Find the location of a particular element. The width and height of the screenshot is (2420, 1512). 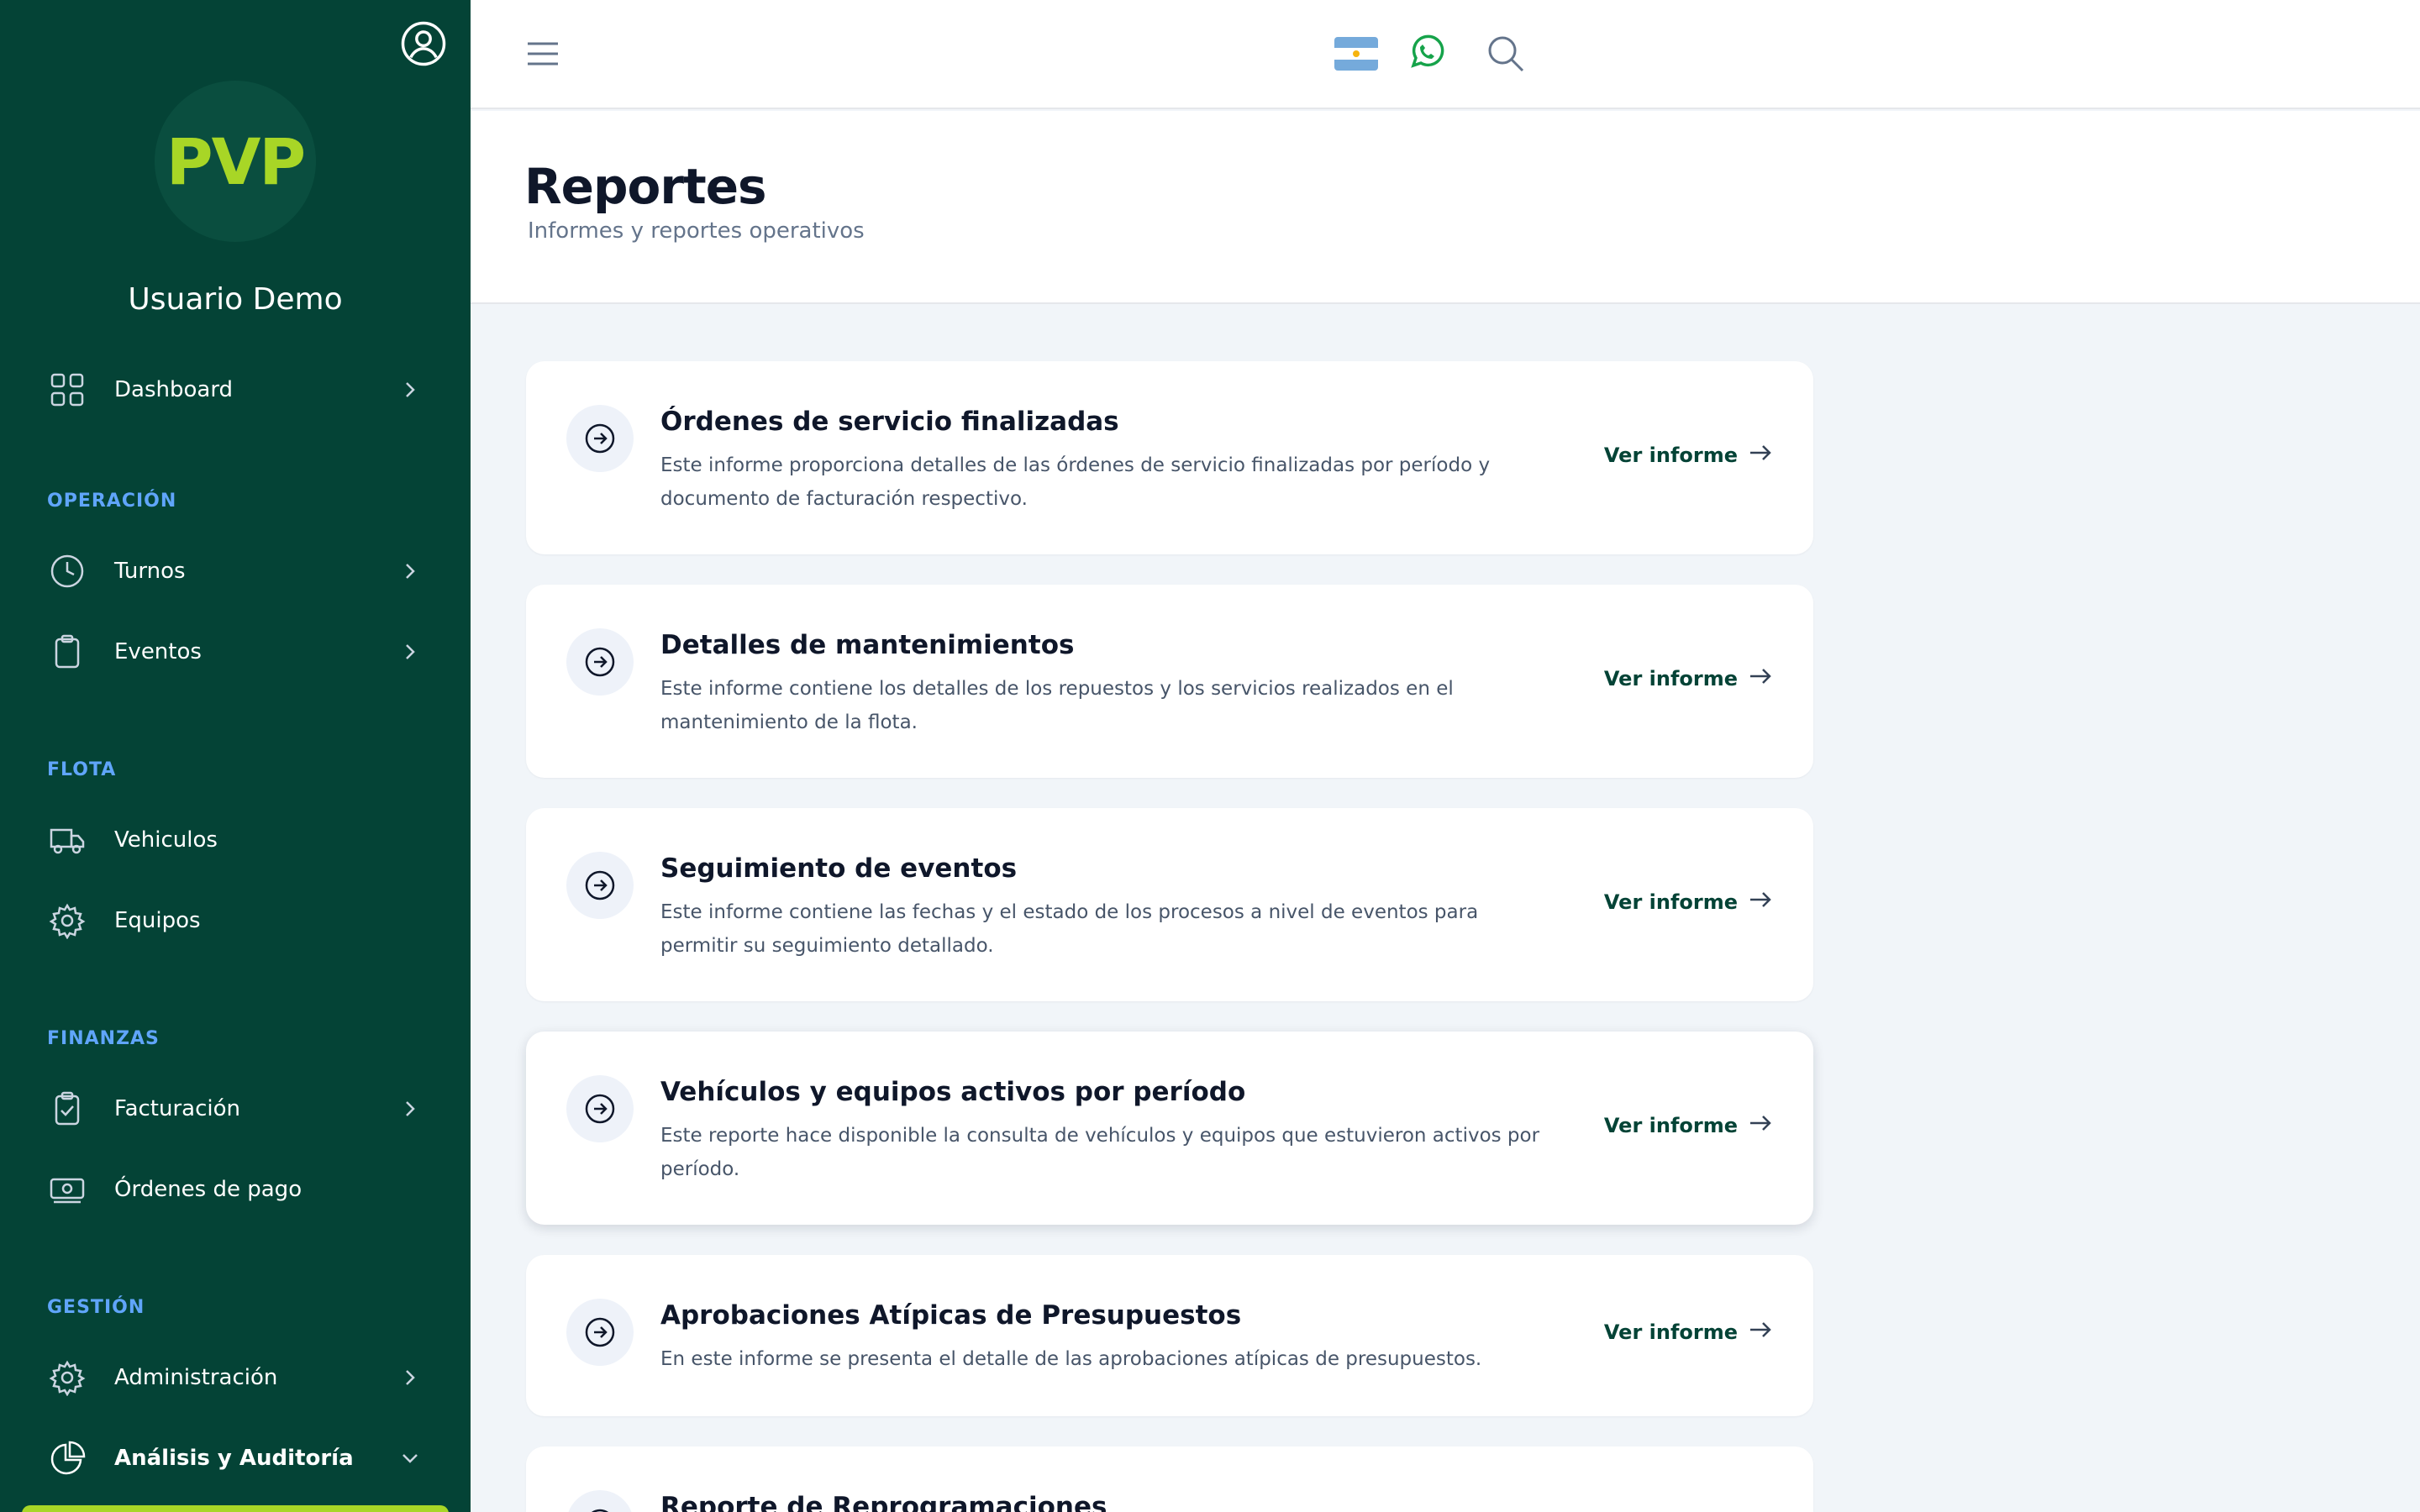

user-name: Usuario Demo is located at coordinates (235, 299).